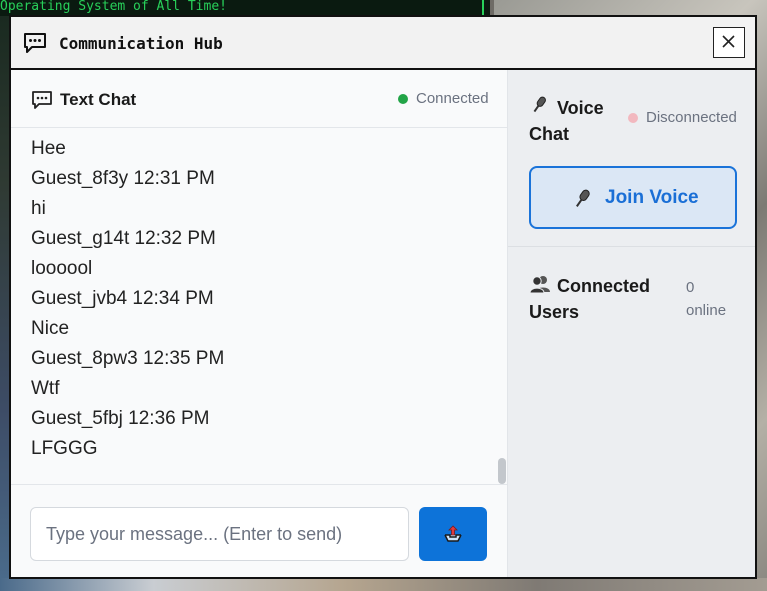 The width and height of the screenshot is (767, 591). I want to click on message-scrollbar, so click(501, 306).